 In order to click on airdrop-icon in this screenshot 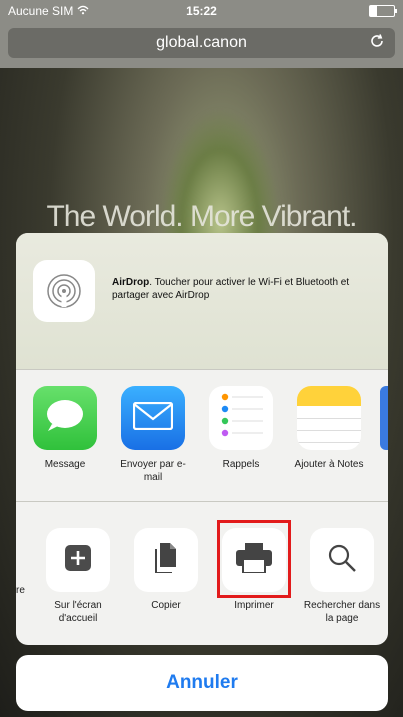, I will do `click(64, 291)`.